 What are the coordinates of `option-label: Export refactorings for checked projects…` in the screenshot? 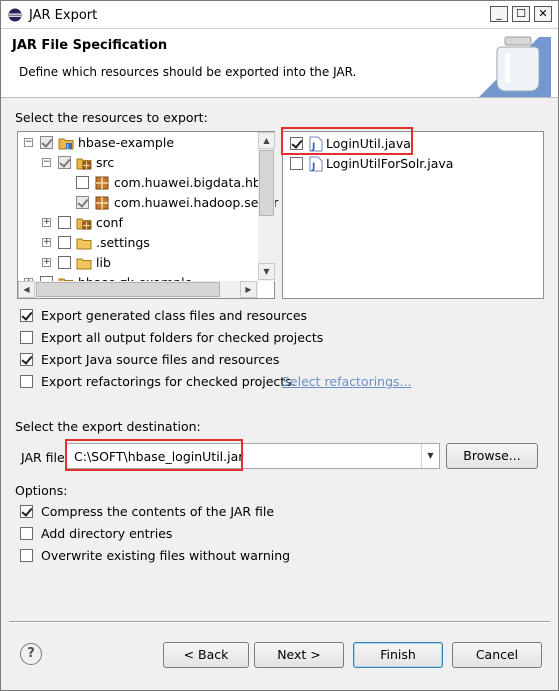 It's located at (168, 381).